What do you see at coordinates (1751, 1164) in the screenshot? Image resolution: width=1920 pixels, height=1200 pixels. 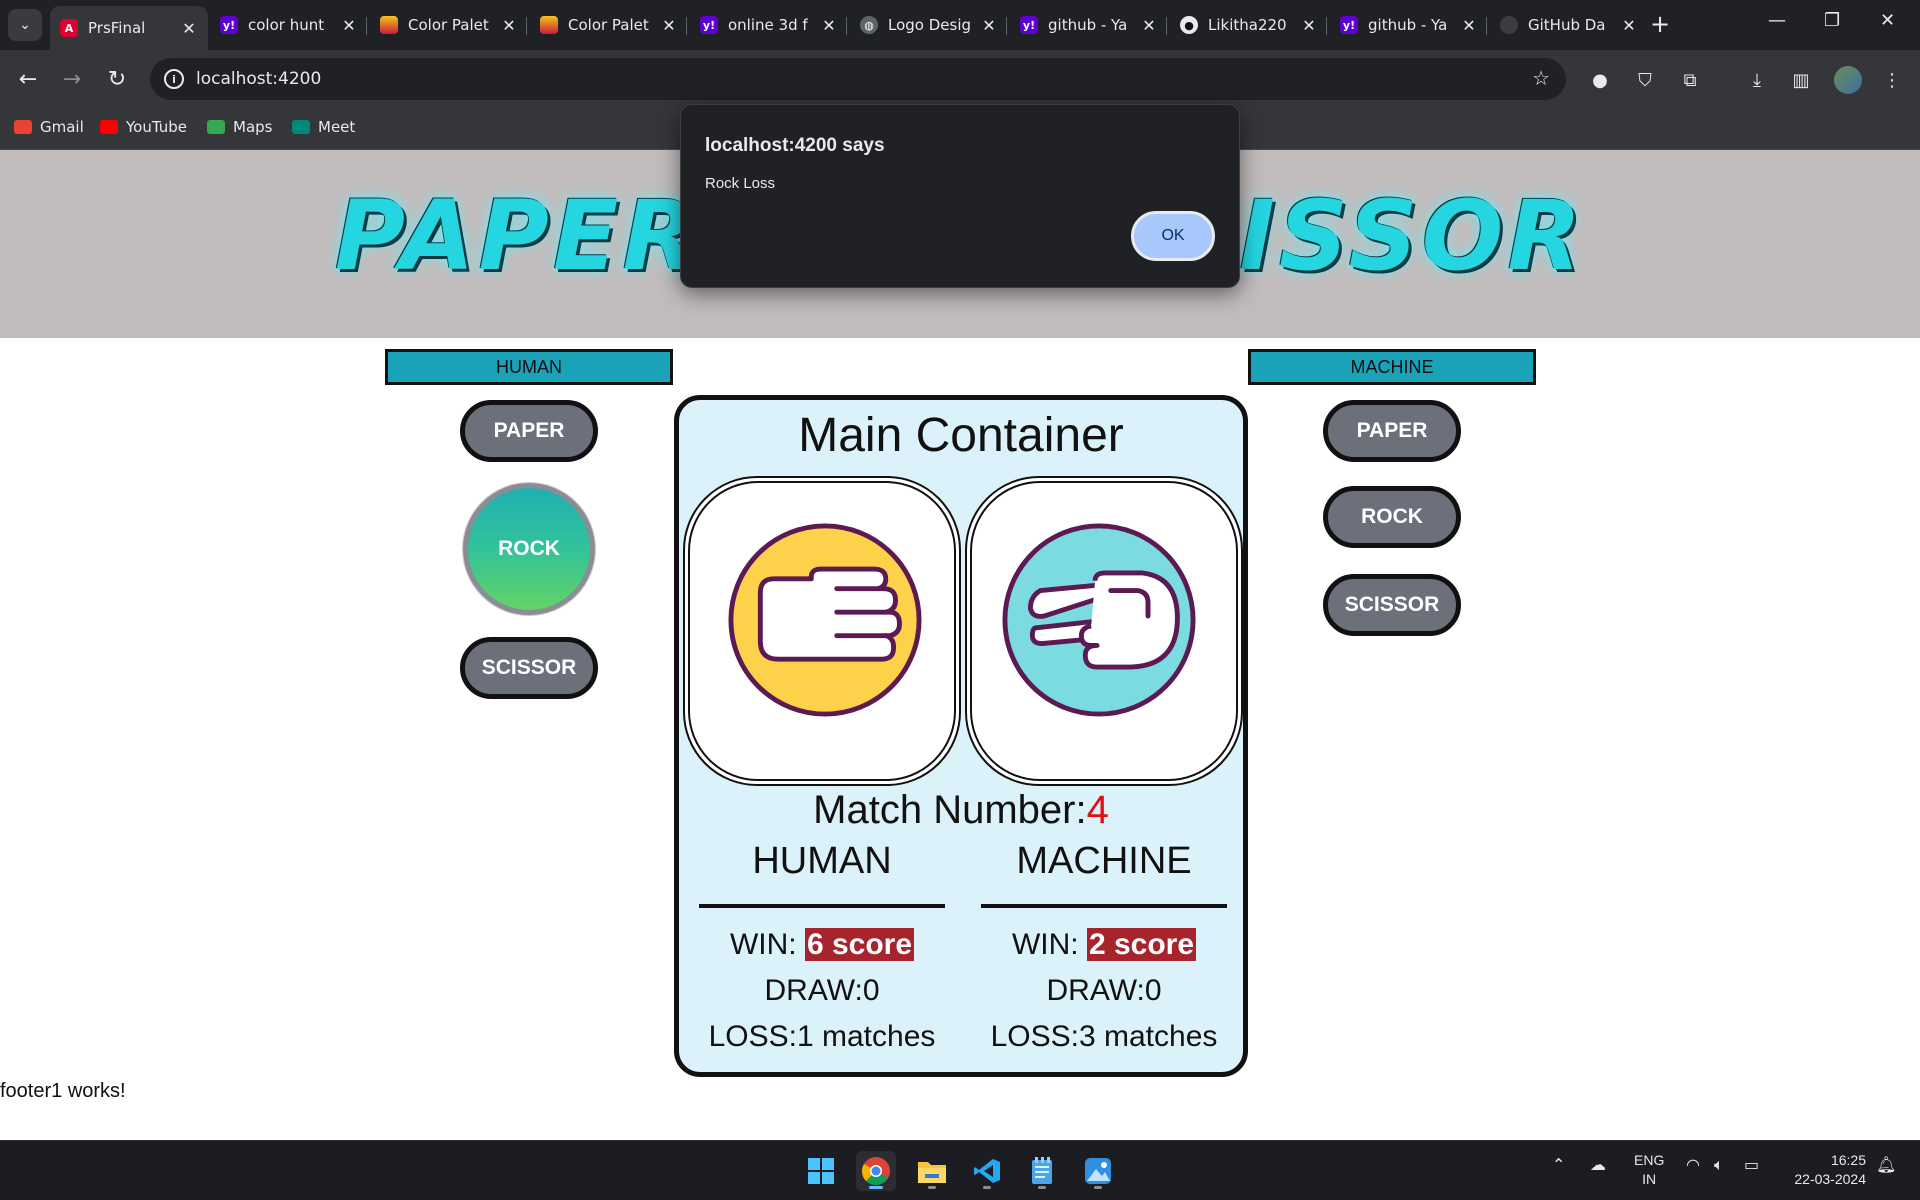 I see `battery-icon: ▭` at bounding box center [1751, 1164].